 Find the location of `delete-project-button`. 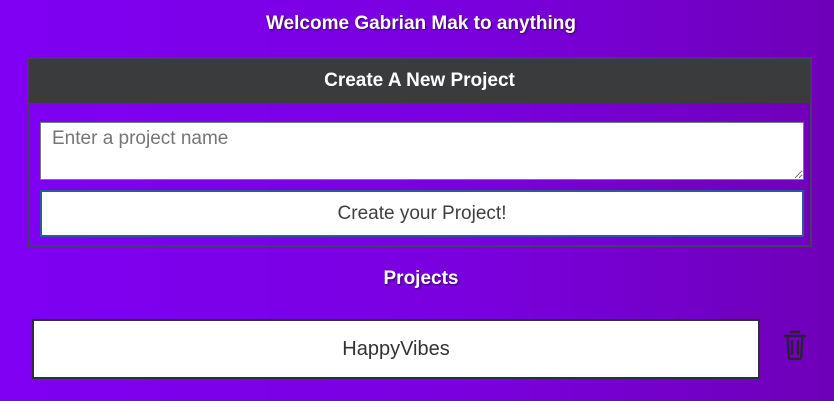

delete-project-button is located at coordinates (795, 345).